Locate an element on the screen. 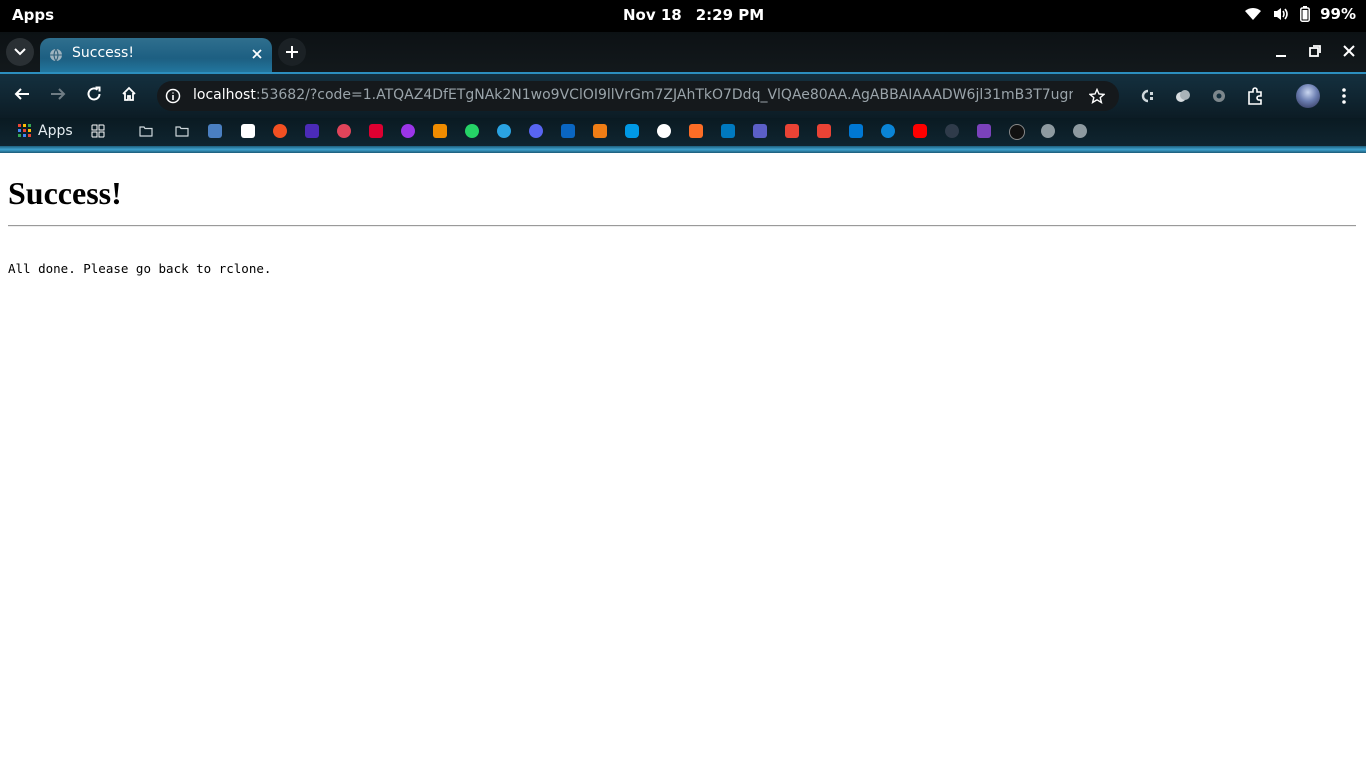  drive-bookmark-icon is located at coordinates (215, 131).